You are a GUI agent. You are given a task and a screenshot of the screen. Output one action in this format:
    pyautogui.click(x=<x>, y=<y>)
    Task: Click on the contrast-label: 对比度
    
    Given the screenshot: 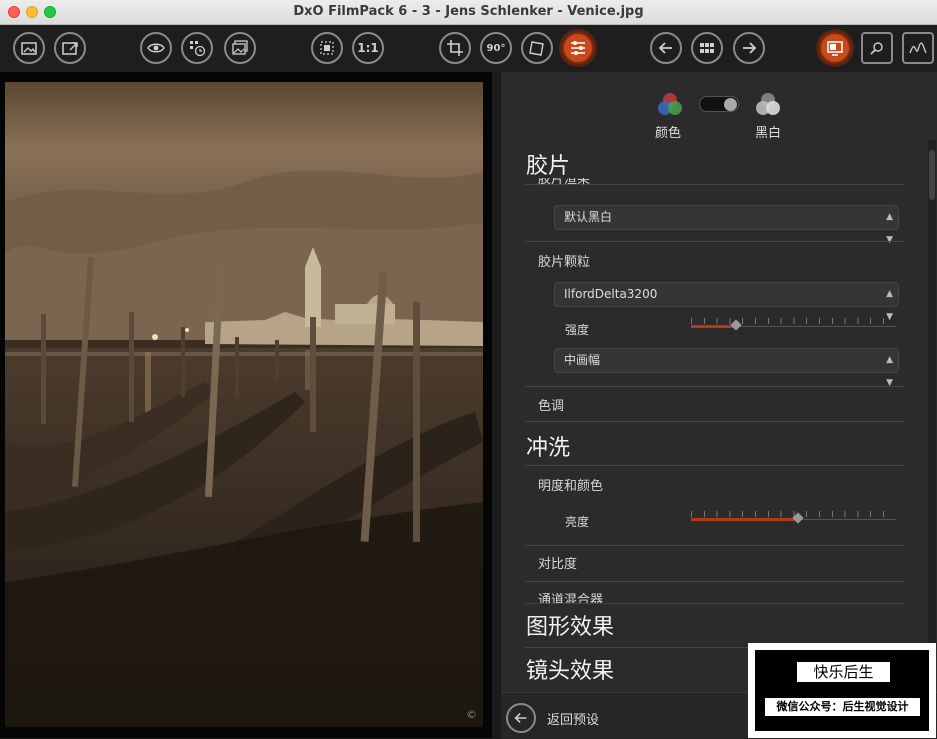 What is the action you would take?
    pyautogui.click(x=557, y=562)
    